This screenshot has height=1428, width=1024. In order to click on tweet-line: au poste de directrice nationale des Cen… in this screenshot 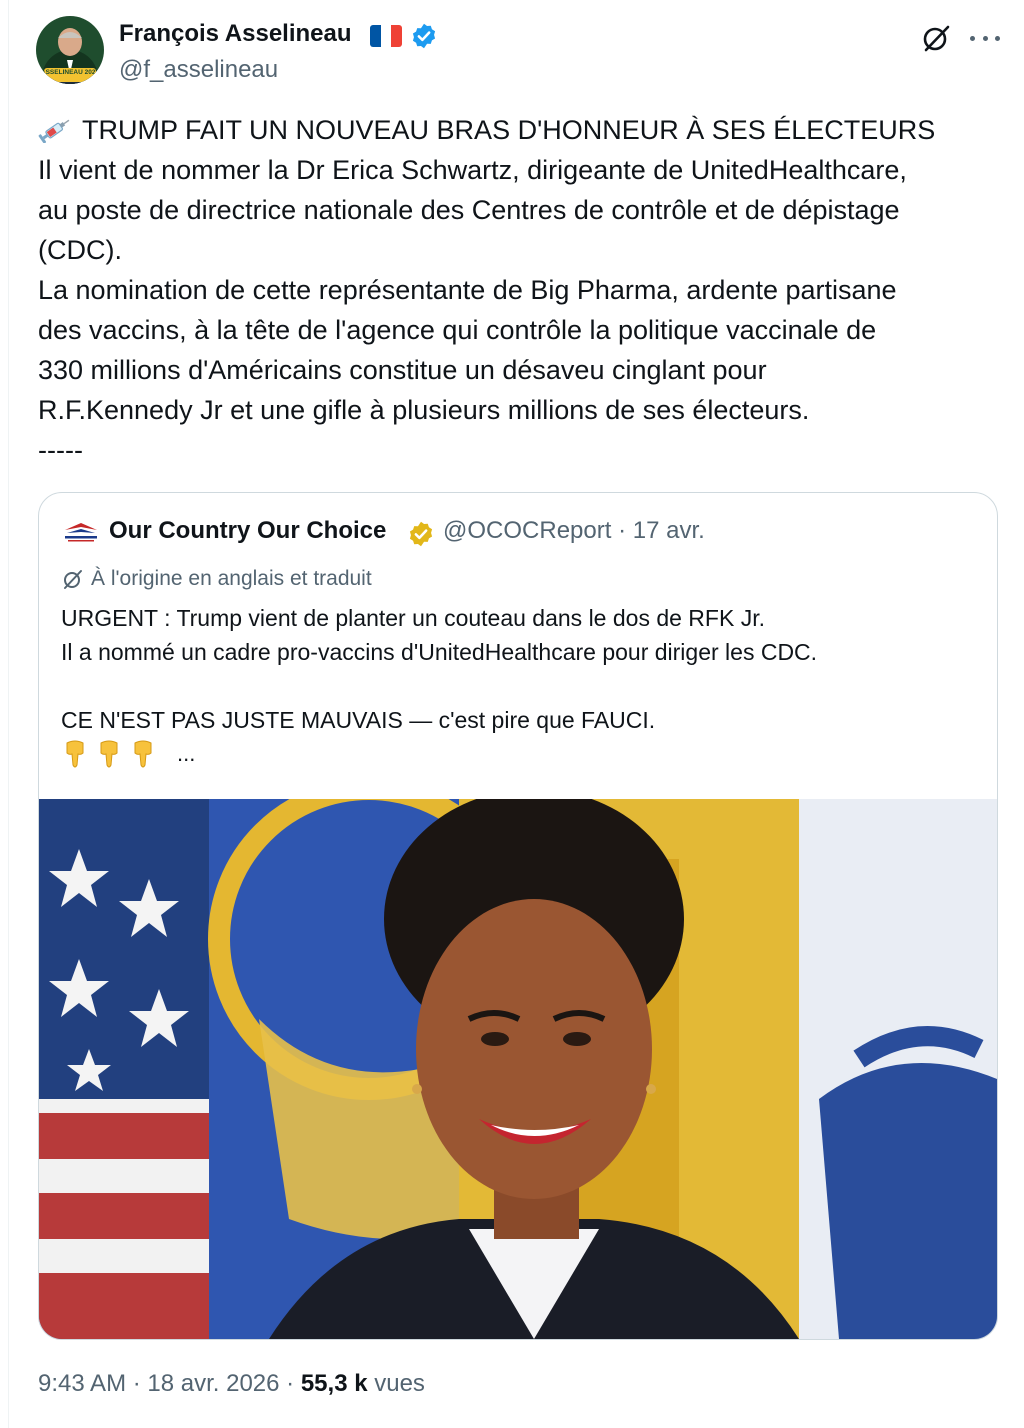, I will do `click(469, 210)`.